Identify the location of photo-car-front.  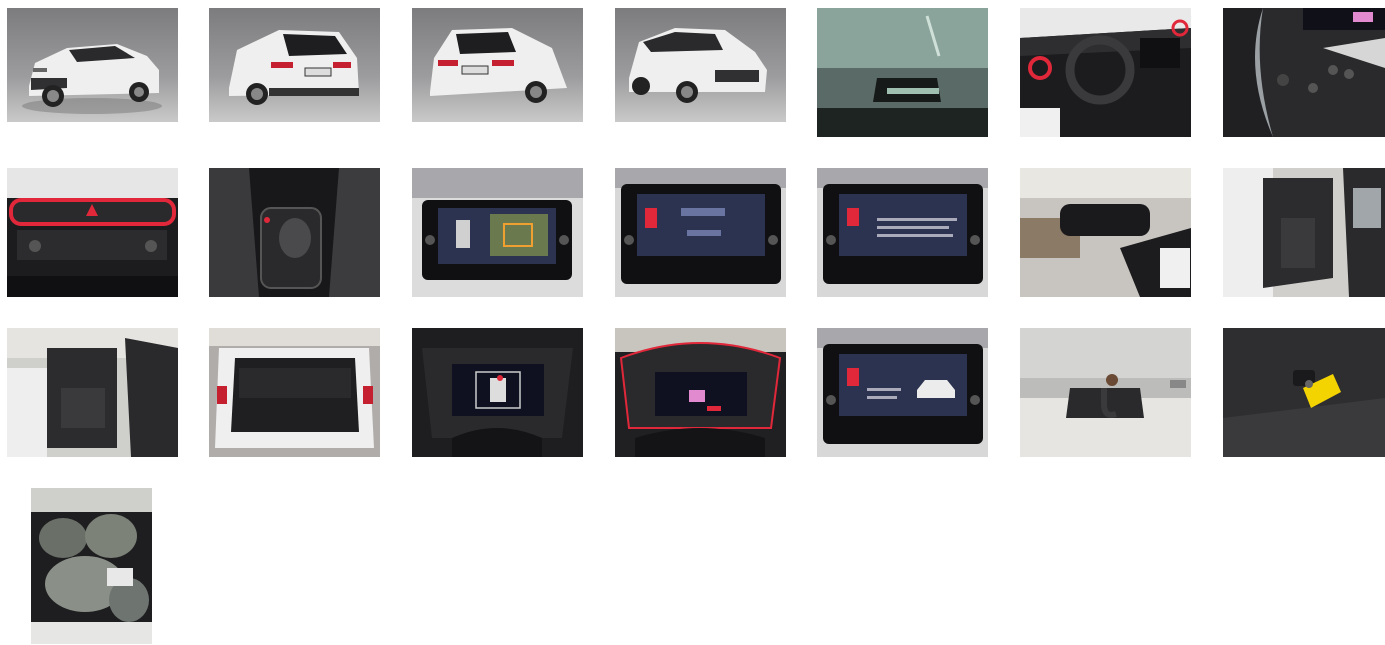
(92, 65).